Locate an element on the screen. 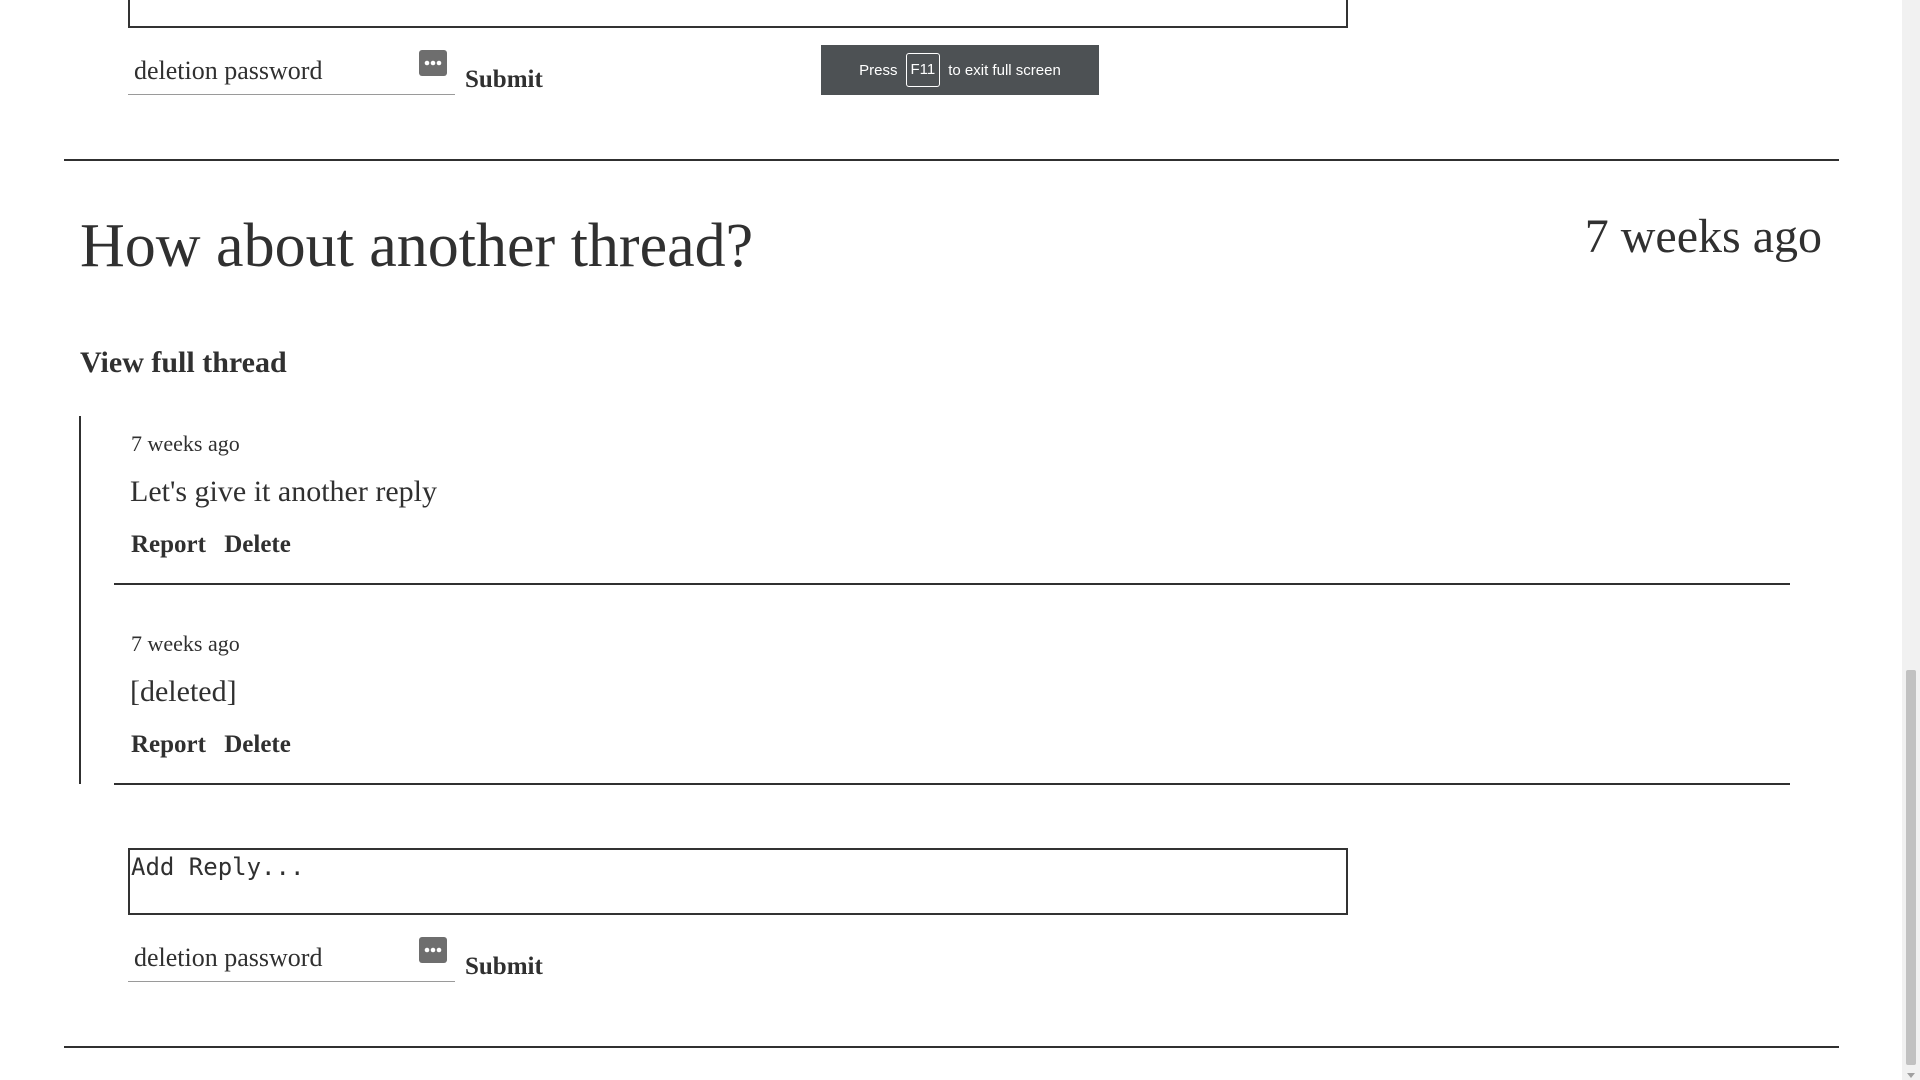 The width and height of the screenshot is (1920, 1080). reply-body: Let's give it another reply is located at coordinates (283, 491).